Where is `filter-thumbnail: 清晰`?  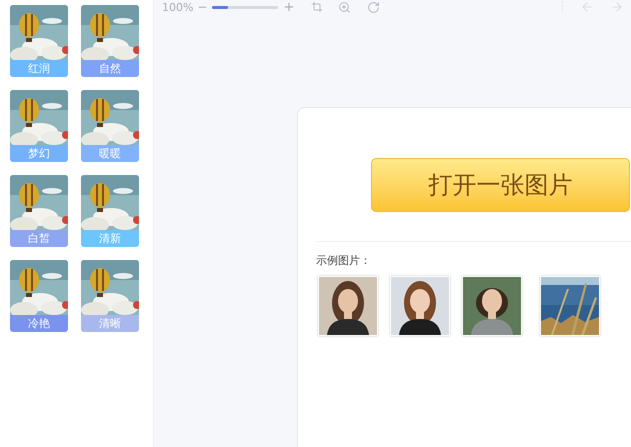 filter-thumbnail: 清晰 is located at coordinates (110, 296).